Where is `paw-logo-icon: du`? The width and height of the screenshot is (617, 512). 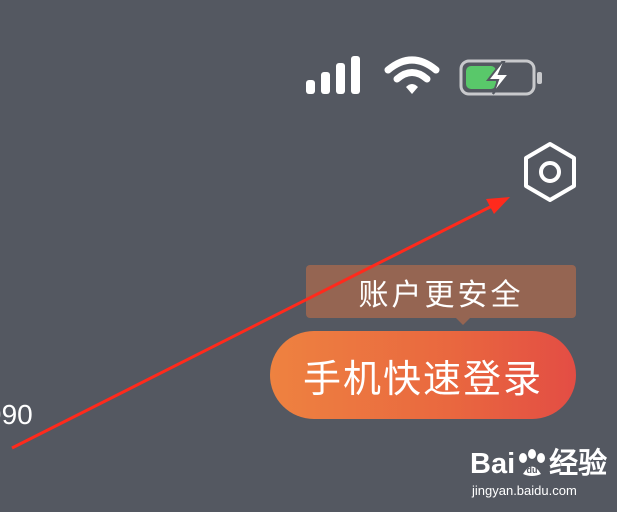
paw-logo-icon: du is located at coordinates (532, 462).